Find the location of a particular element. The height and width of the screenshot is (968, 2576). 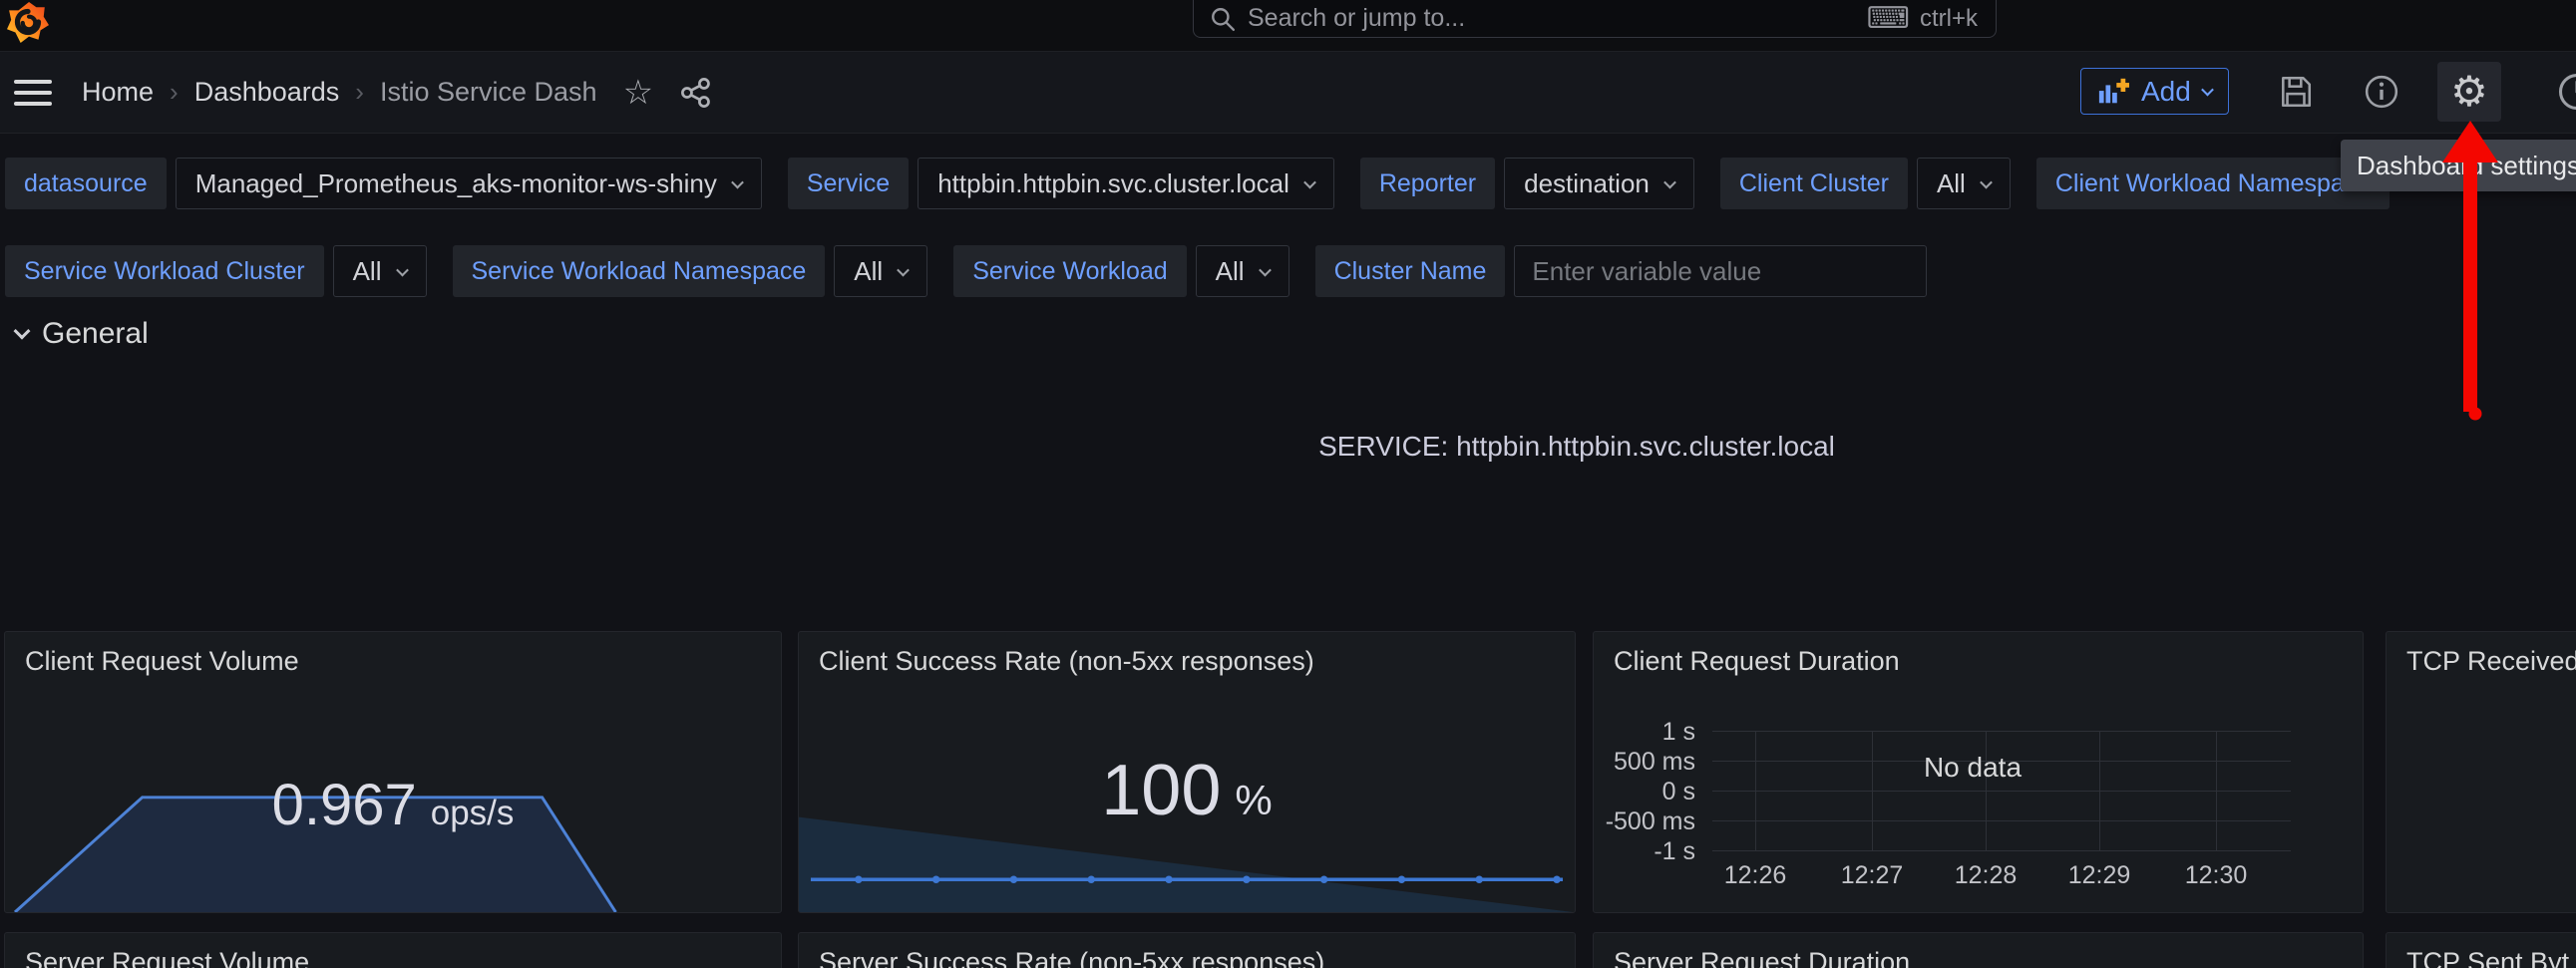

variable-label-datasource: datasource is located at coordinates (86, 183).